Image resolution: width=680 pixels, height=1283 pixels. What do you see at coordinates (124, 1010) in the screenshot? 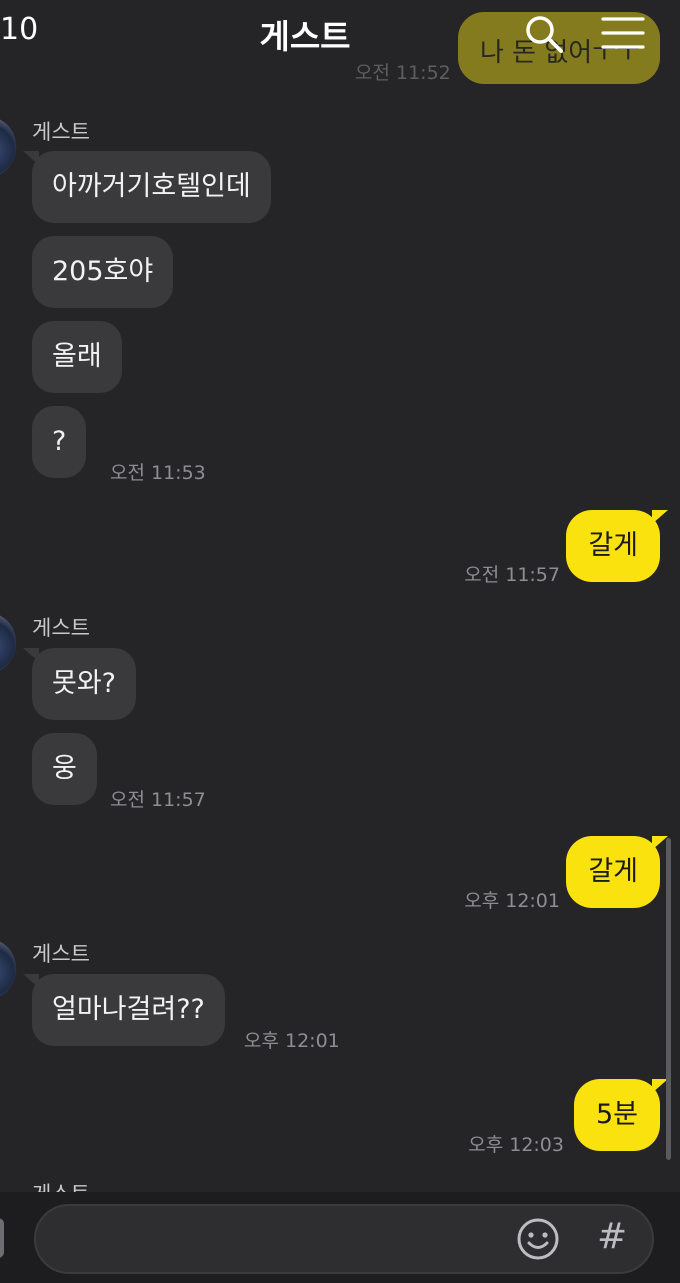
I see `received-message: 얼마나걸려??` at bounding box center [124, 1010].